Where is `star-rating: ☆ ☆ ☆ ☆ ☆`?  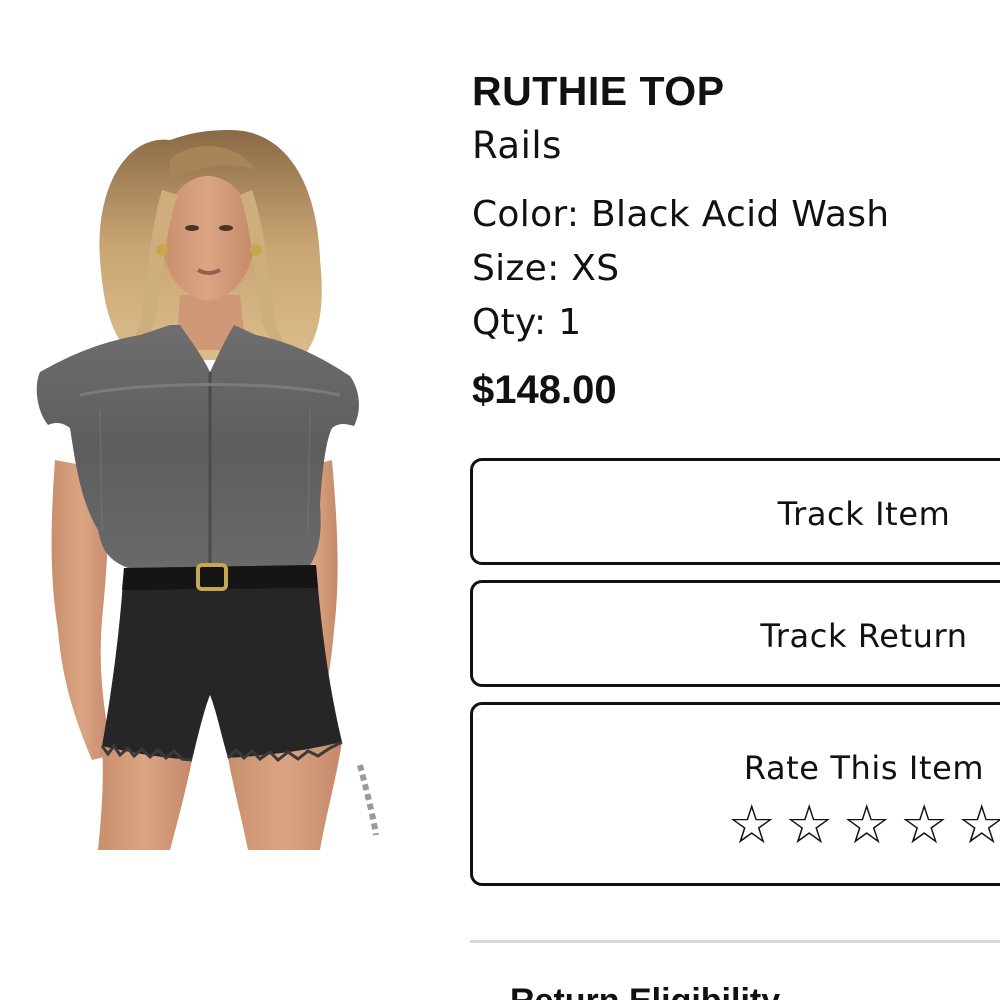
star-rating: ☆ ☆ ☆ ☆ ☆ is located at coordinates (861, 825).